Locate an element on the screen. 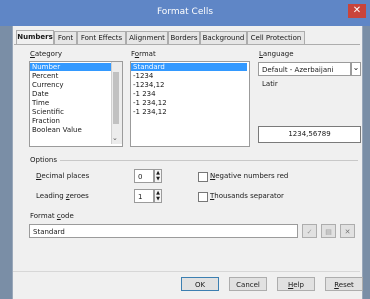 This screenshot has height=299, width=370. format-code-label: Format code is located at coordinates (52, 216).